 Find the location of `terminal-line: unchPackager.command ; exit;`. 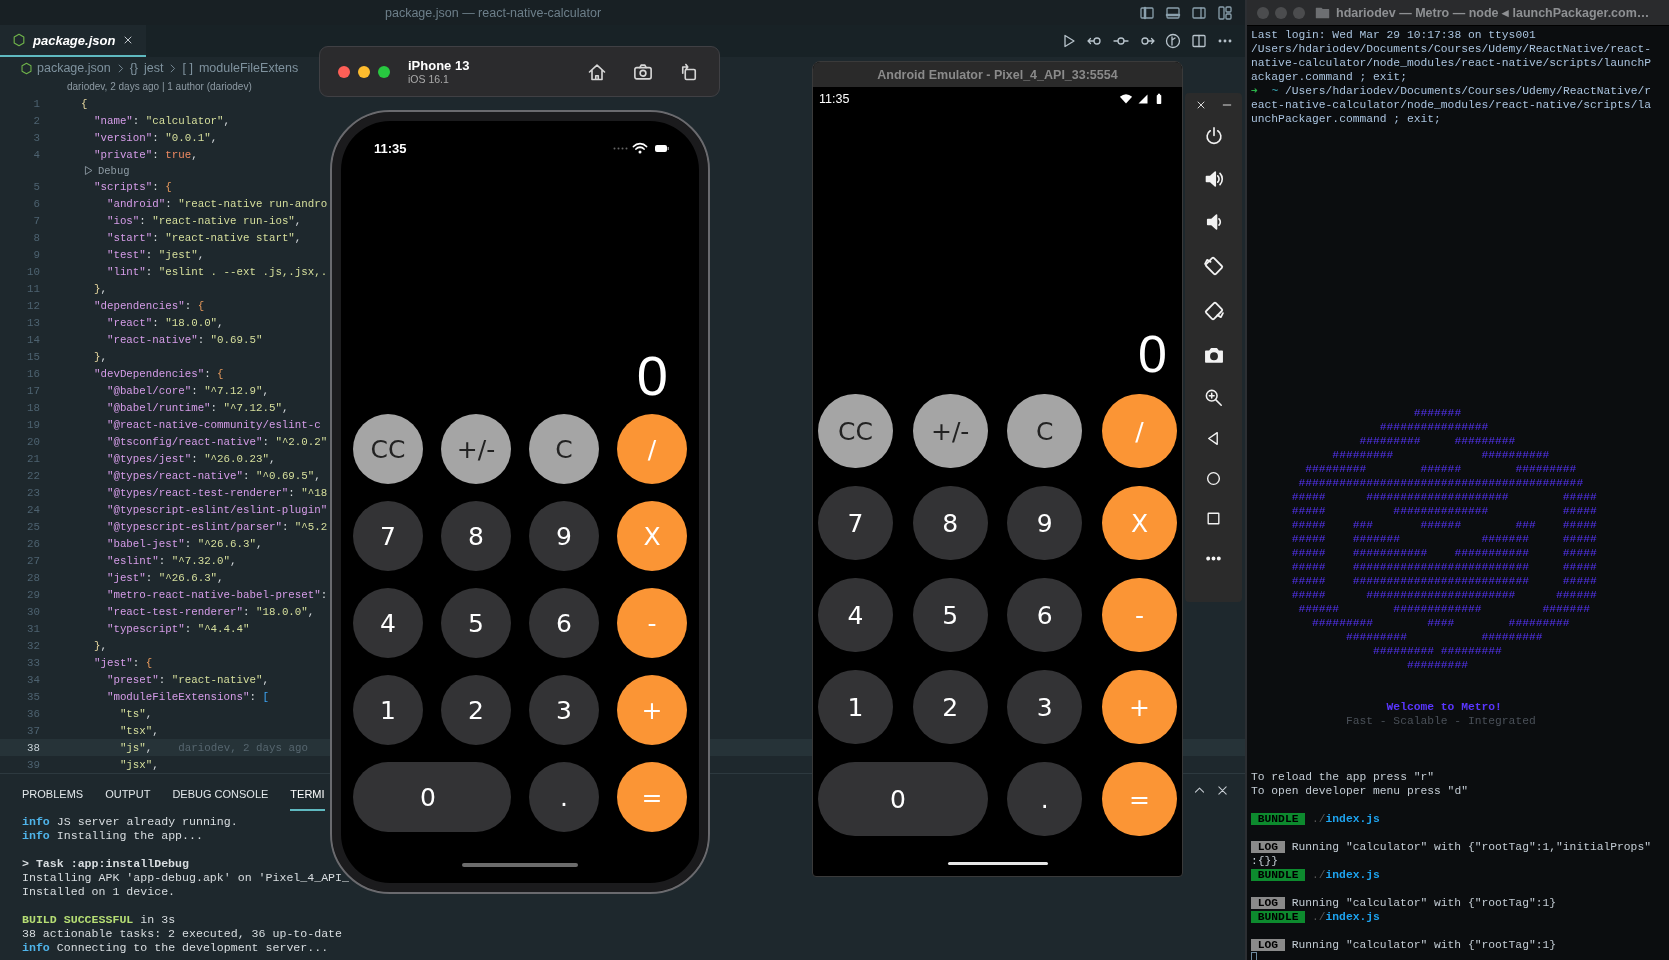

terminal-line: unchPackager.command ; exit; is located at coordinates (1346, 119).